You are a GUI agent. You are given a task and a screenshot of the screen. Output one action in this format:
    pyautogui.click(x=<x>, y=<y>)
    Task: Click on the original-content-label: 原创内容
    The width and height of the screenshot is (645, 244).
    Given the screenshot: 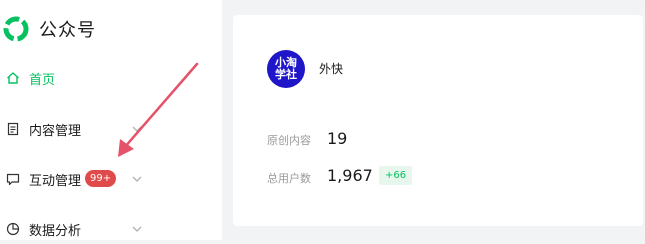 What is the action you would take?
    pyautogui.click(x=289, y=140)
    